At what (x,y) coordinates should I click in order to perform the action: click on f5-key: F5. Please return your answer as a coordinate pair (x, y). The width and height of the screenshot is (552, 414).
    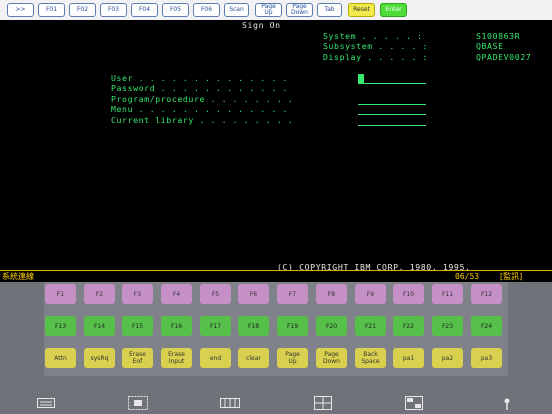
    Looking at the image, I should click on (215, 294).